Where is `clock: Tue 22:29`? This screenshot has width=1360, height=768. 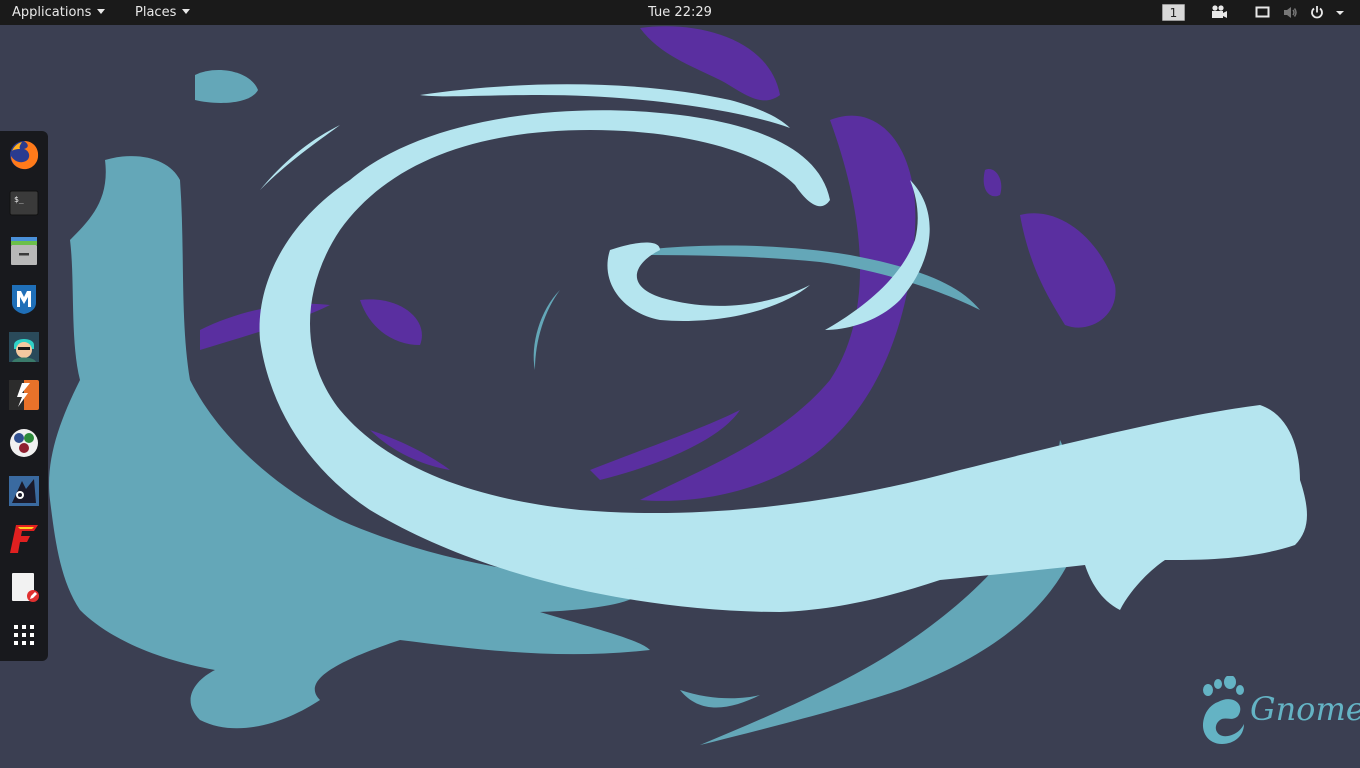 clock: Tue 22:29 is located at coordinates (680, 12).